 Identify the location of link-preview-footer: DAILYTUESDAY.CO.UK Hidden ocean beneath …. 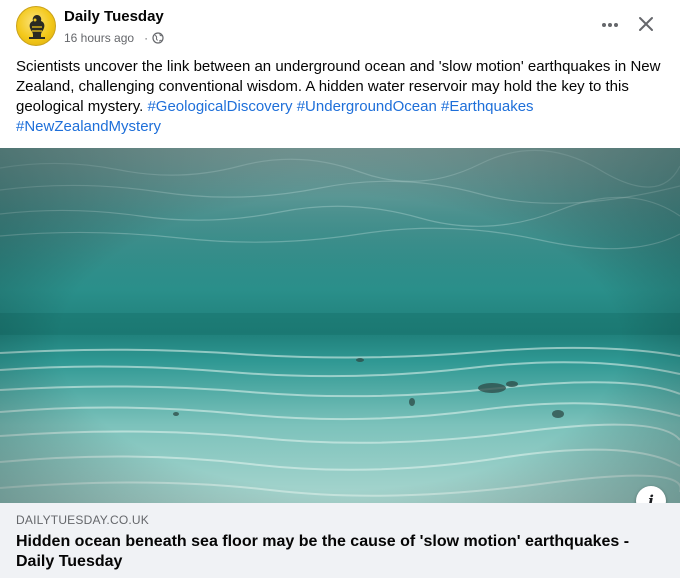
(340, 540).